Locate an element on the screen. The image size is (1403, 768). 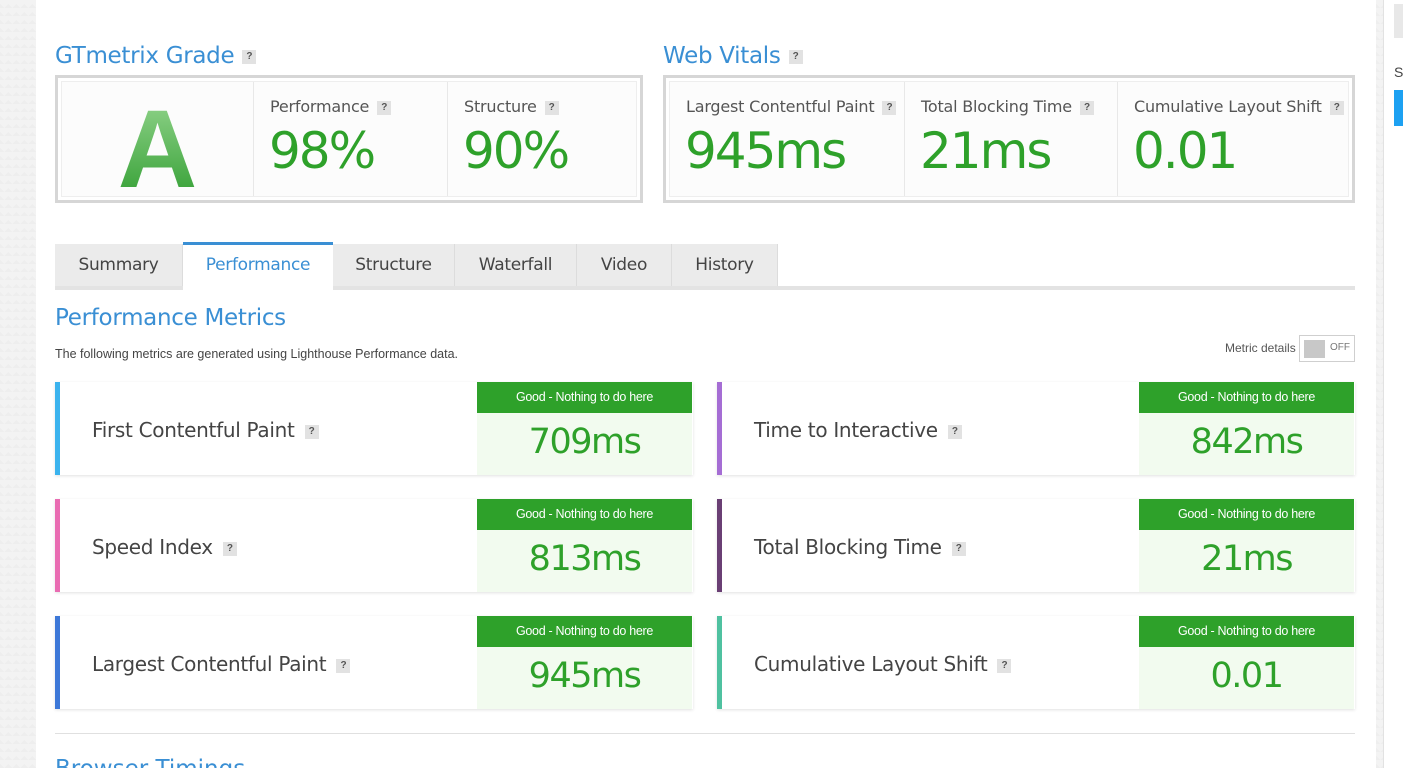
metric-result: Good - Nothing to do here 813ms is located at coordinates (584, 545).